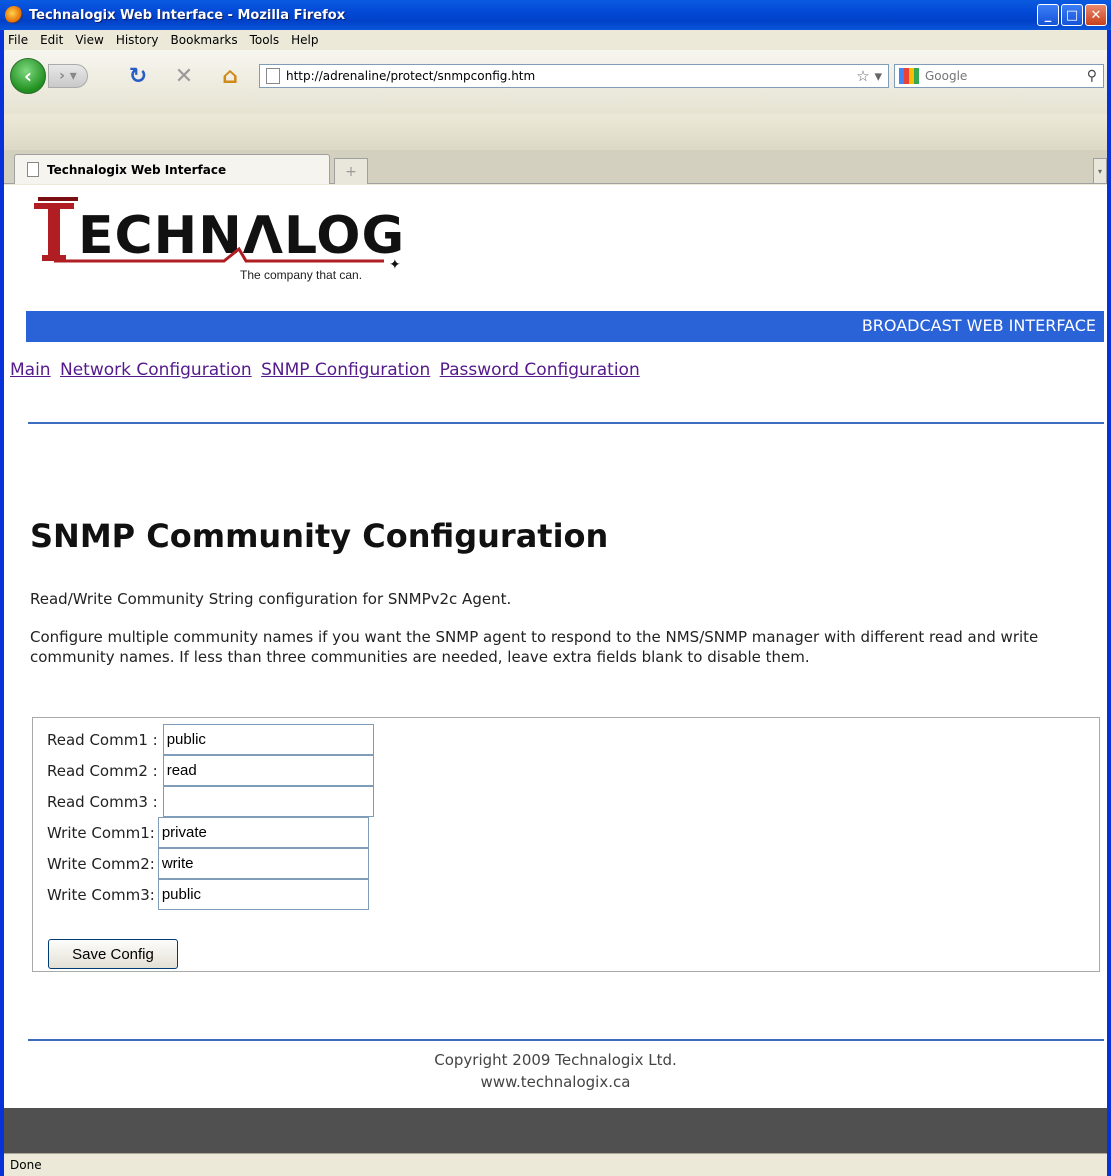 The image size is (1111, 1176). I want to click on tab-title: Technalogix Web Interface, so click(137, 169).